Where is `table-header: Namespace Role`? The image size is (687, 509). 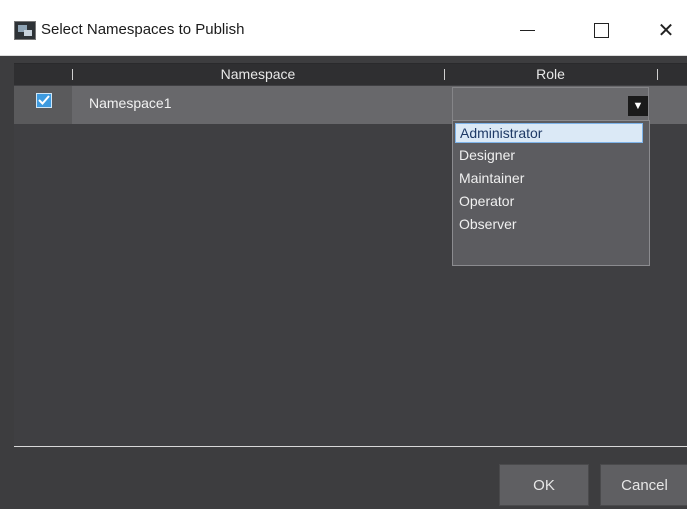 table-header: Namespace Role is located at coordinates (350, 74).